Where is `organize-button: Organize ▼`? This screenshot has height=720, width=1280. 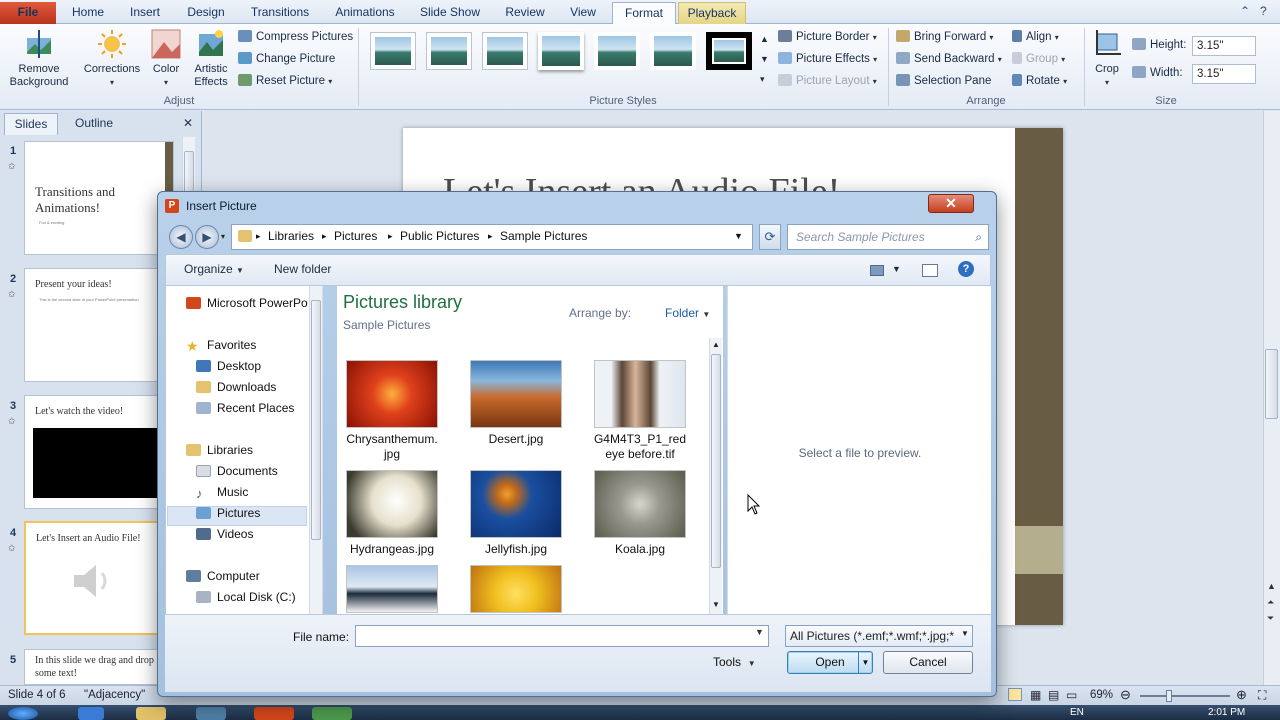
organize-button: Organize ▼ is located at coordinates (214, 269).